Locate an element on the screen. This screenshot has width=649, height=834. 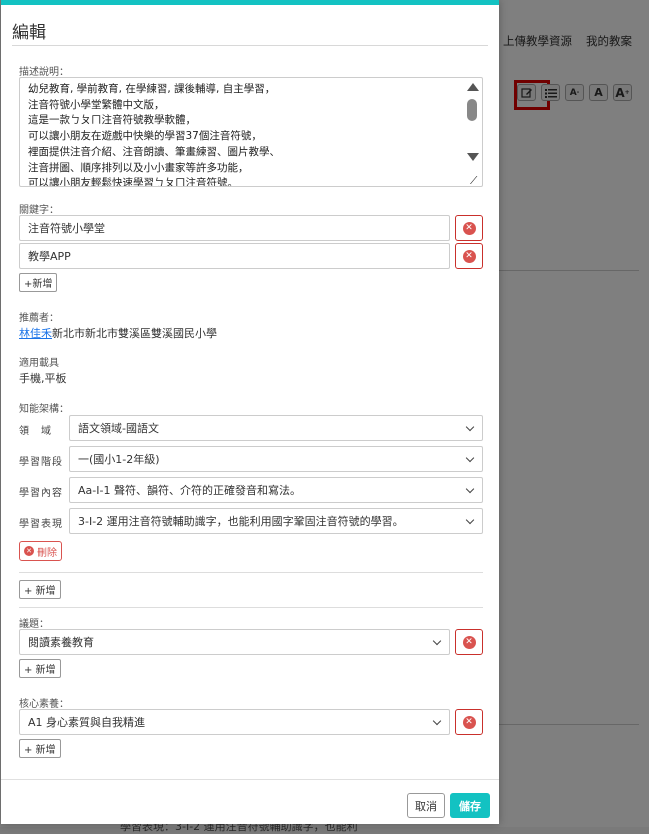
domain-label: 領 域 is located at coordinates (35, 431).